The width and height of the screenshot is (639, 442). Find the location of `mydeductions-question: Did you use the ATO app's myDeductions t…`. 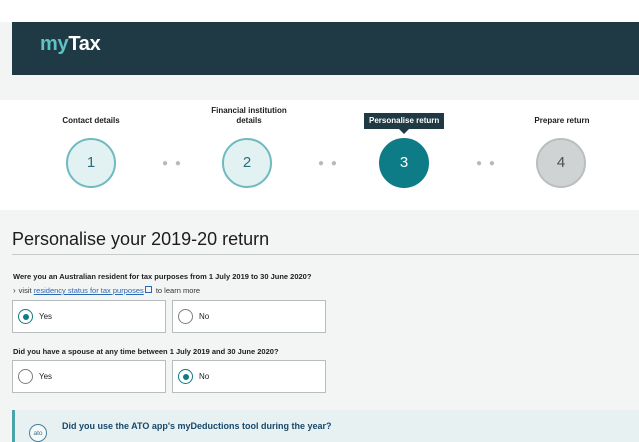

mydeductions-question: Did you use the ATO app's myDeductions t… is located at coordinates (197, 426).